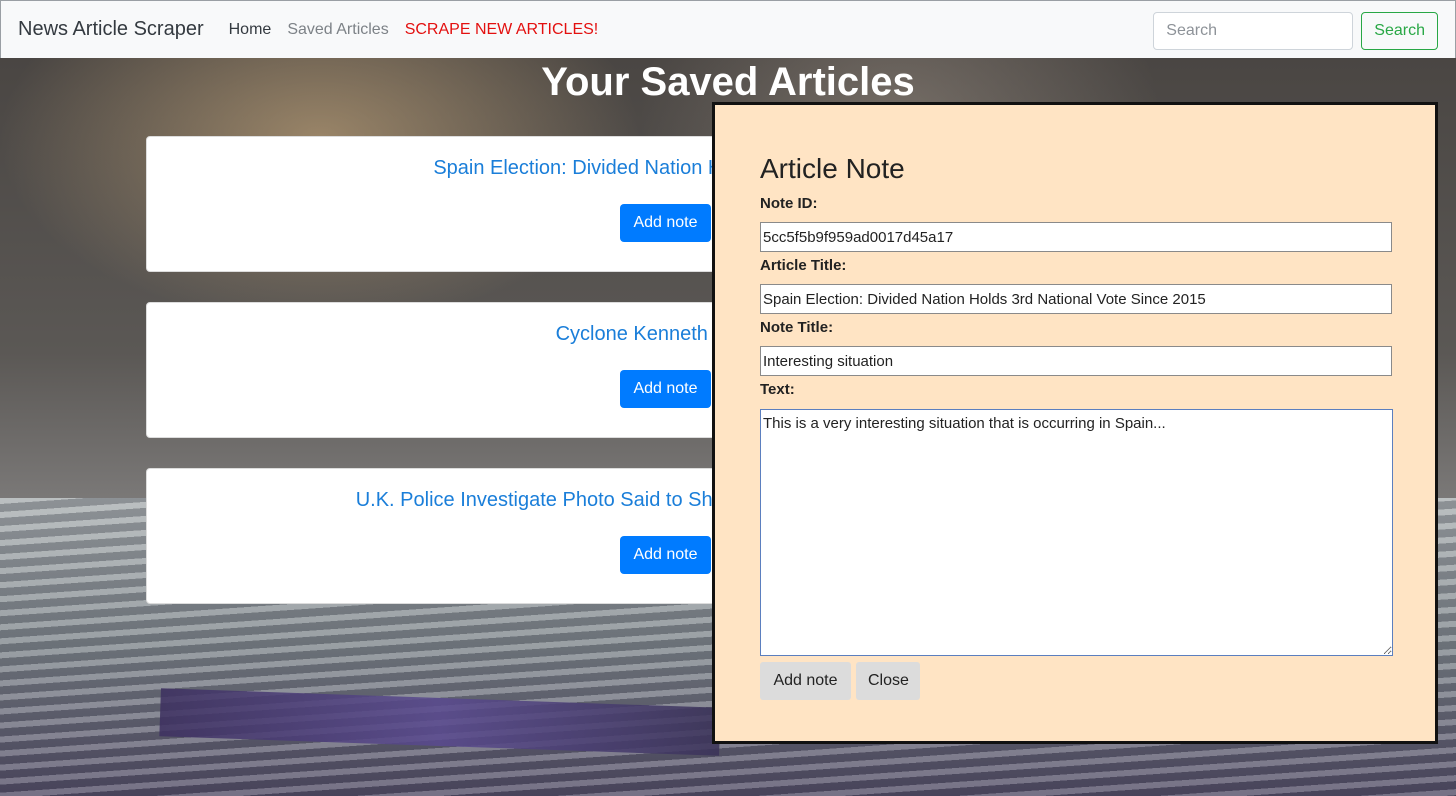  Describe the element at coordinates (111, 29) in the screenshot. I see `brand-title: News Article Scraper` at that location.